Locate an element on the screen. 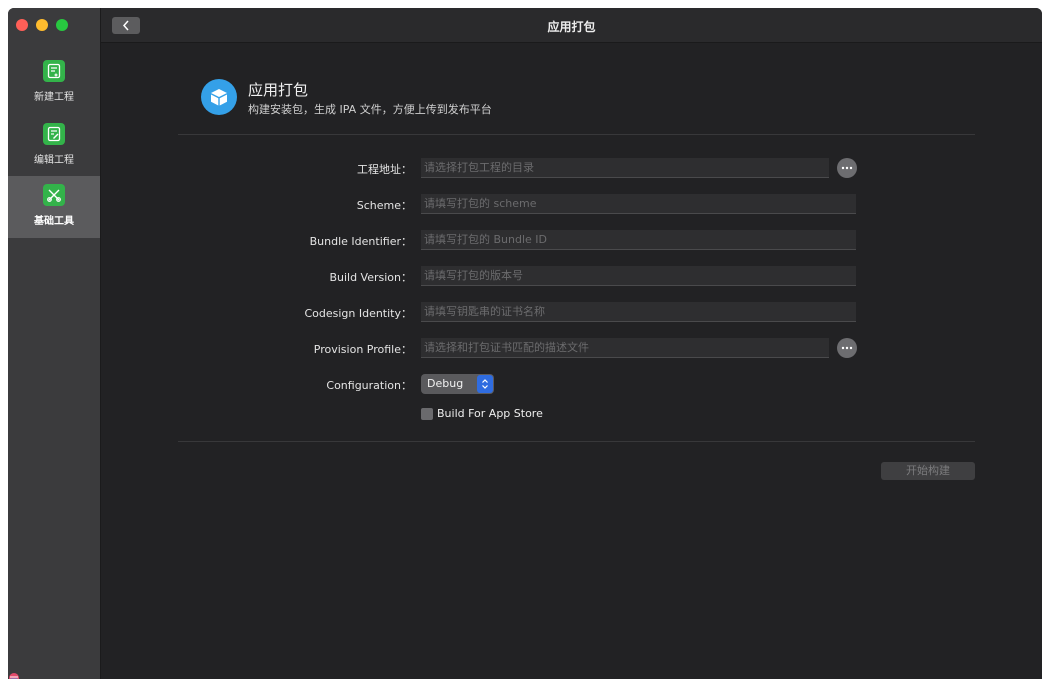  sidebar: 新建工程 编辑工程 基础工具 is located at coordinates (54, 343).